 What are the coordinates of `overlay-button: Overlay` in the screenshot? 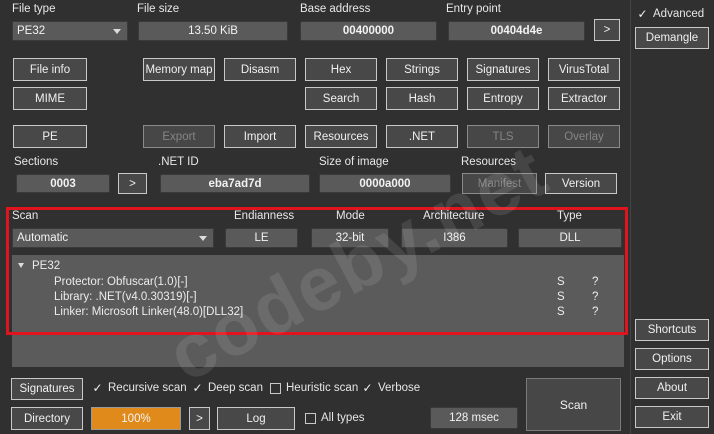 It's located at (584, 136).